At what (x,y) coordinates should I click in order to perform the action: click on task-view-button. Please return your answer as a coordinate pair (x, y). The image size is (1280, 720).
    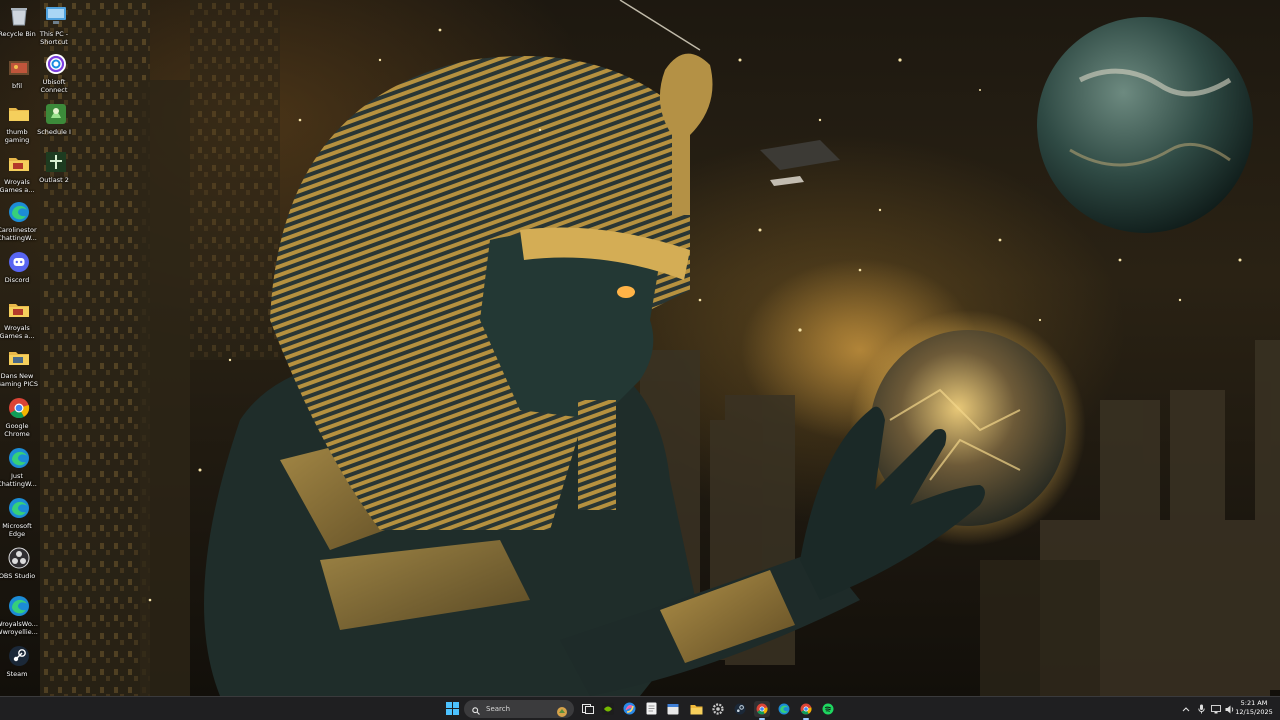
    Looking at the image, I should click on (588, 709).